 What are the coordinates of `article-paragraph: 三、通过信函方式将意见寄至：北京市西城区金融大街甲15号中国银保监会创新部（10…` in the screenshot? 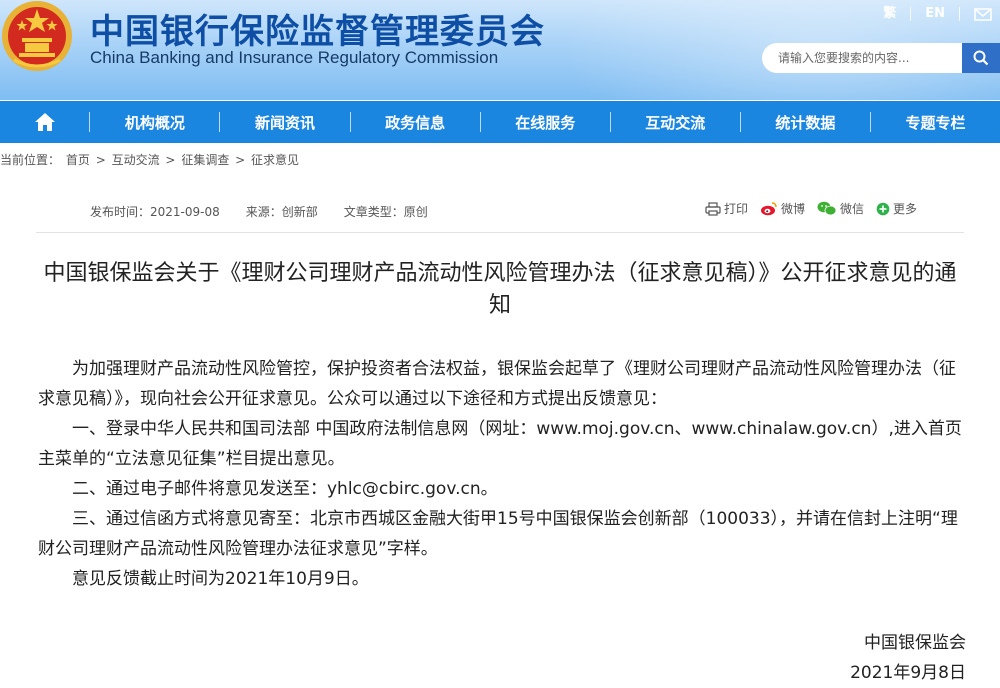 It's located at (498, 534).